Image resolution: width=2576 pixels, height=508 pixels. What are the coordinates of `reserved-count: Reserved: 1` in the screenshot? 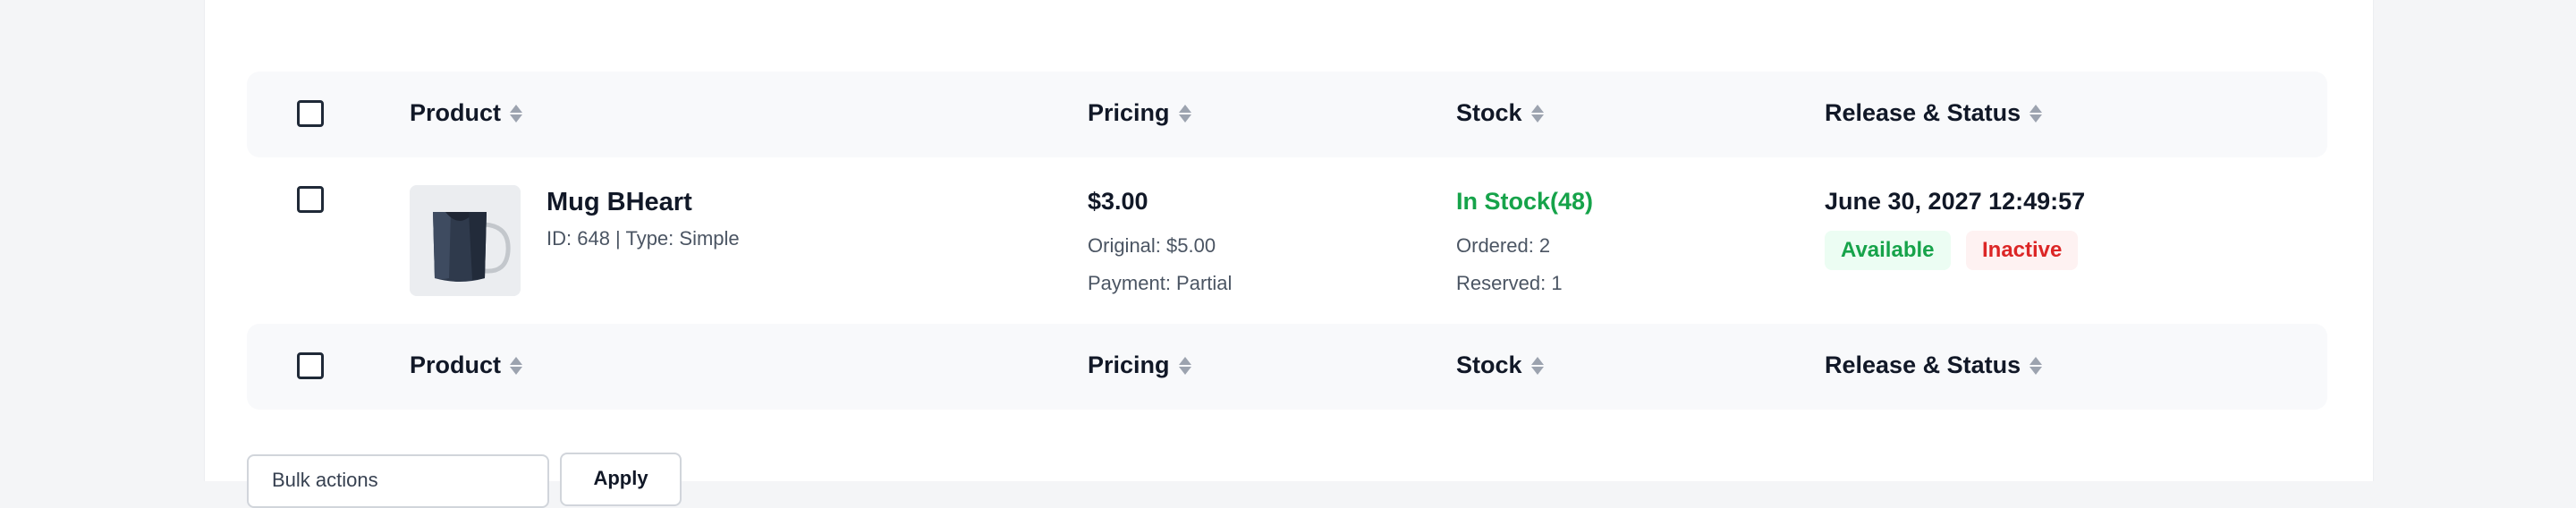 It's located at (1509, 283).